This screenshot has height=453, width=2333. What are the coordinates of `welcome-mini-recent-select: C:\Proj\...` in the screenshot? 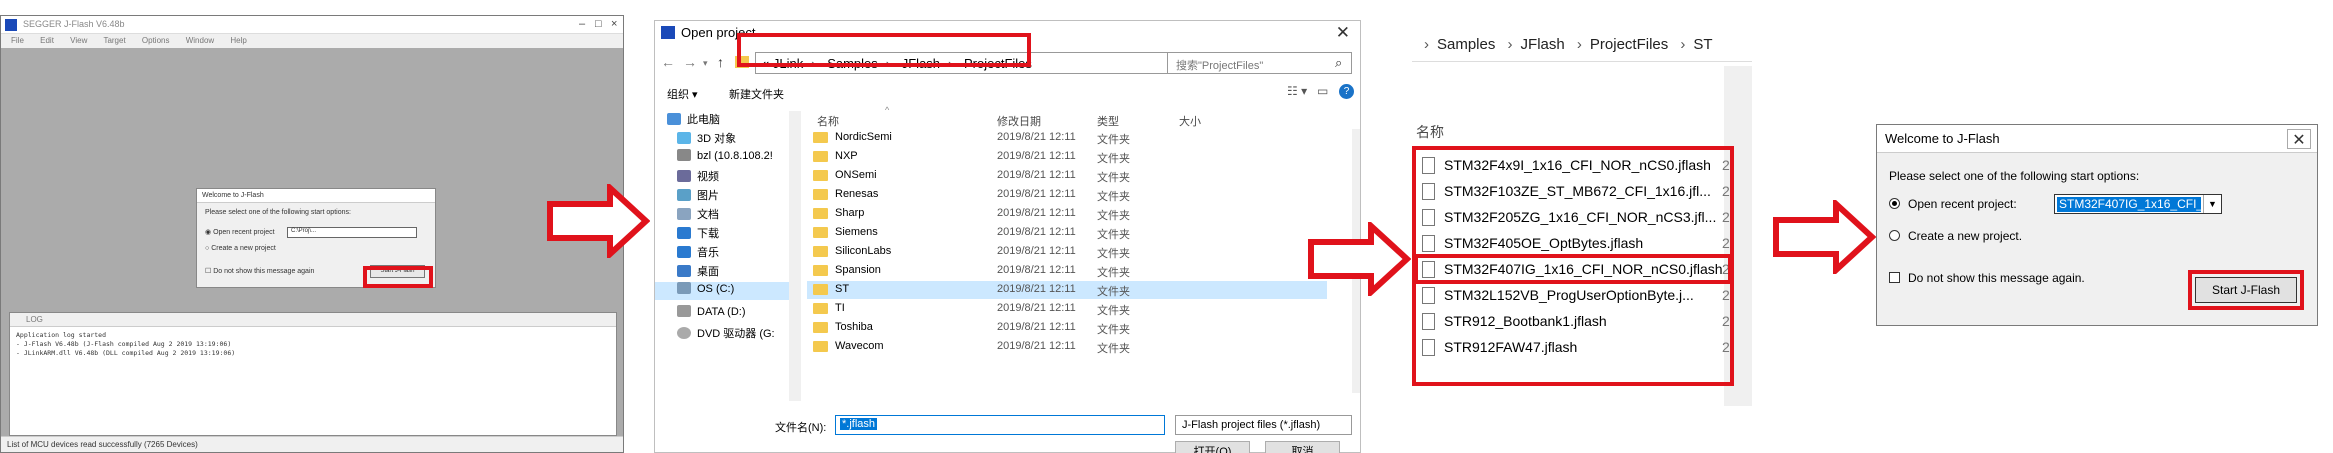 It's located at (352, 232).